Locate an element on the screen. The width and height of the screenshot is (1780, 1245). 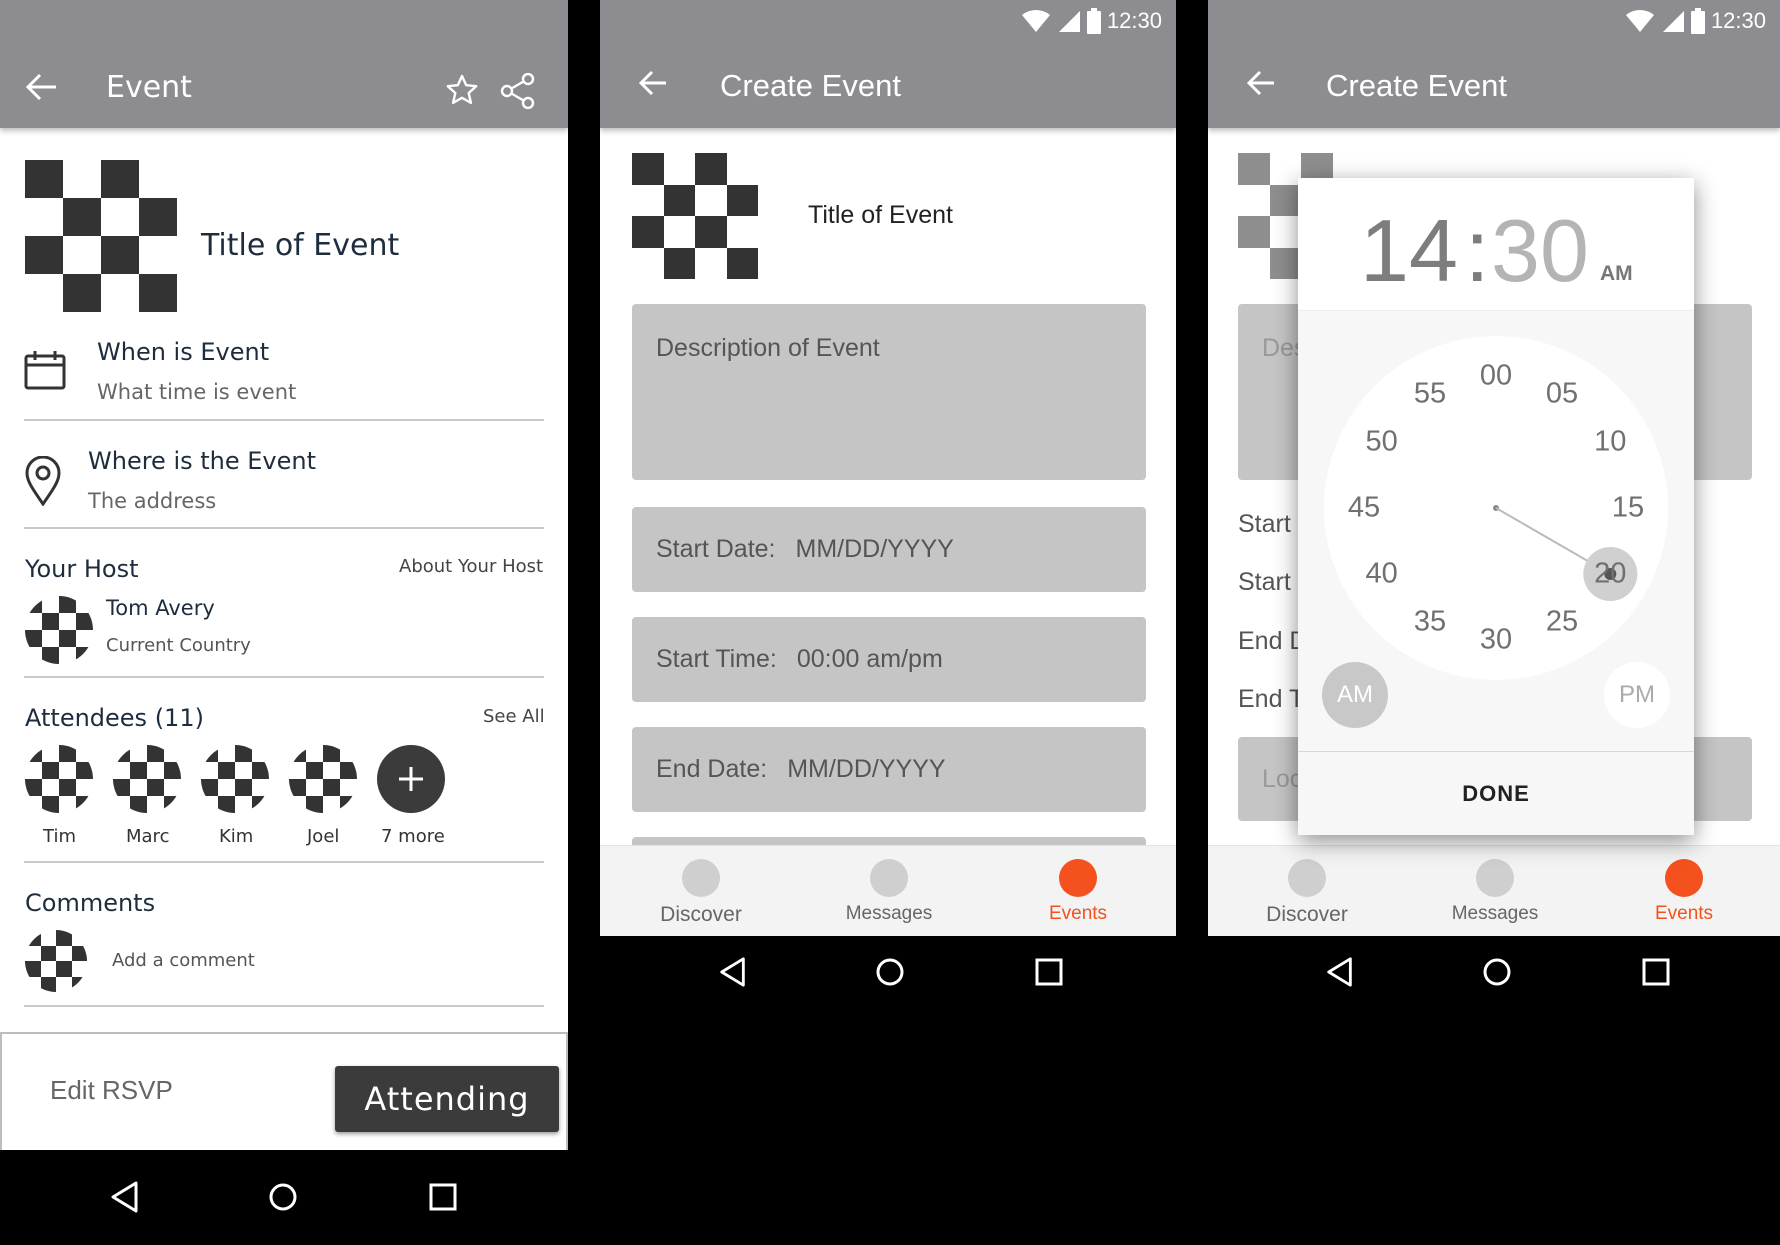
clock-number: 45 is located at coordinates (1364, 508).